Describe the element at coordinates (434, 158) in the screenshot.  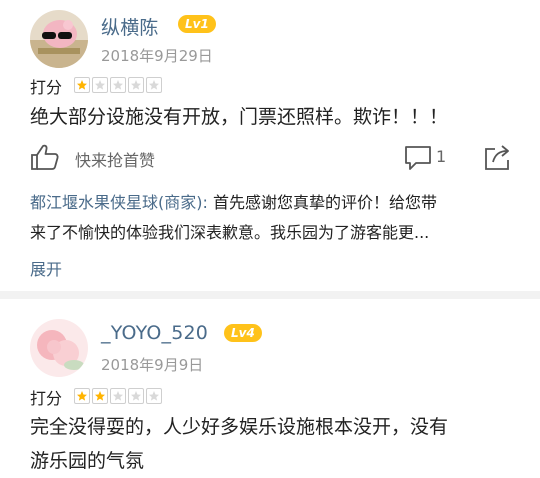
I see `comment-button: 1` at that location.